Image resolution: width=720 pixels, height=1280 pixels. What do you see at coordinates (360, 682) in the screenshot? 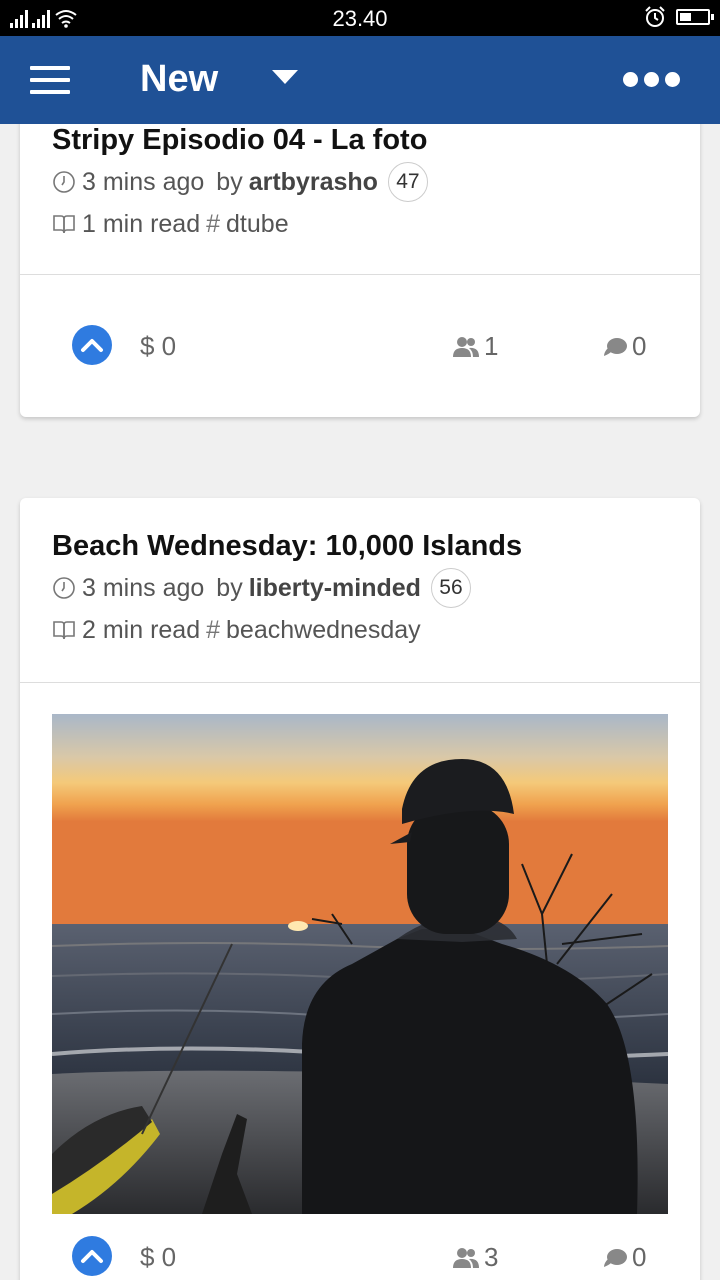
I see `divider` at bounding box center [360, 682].